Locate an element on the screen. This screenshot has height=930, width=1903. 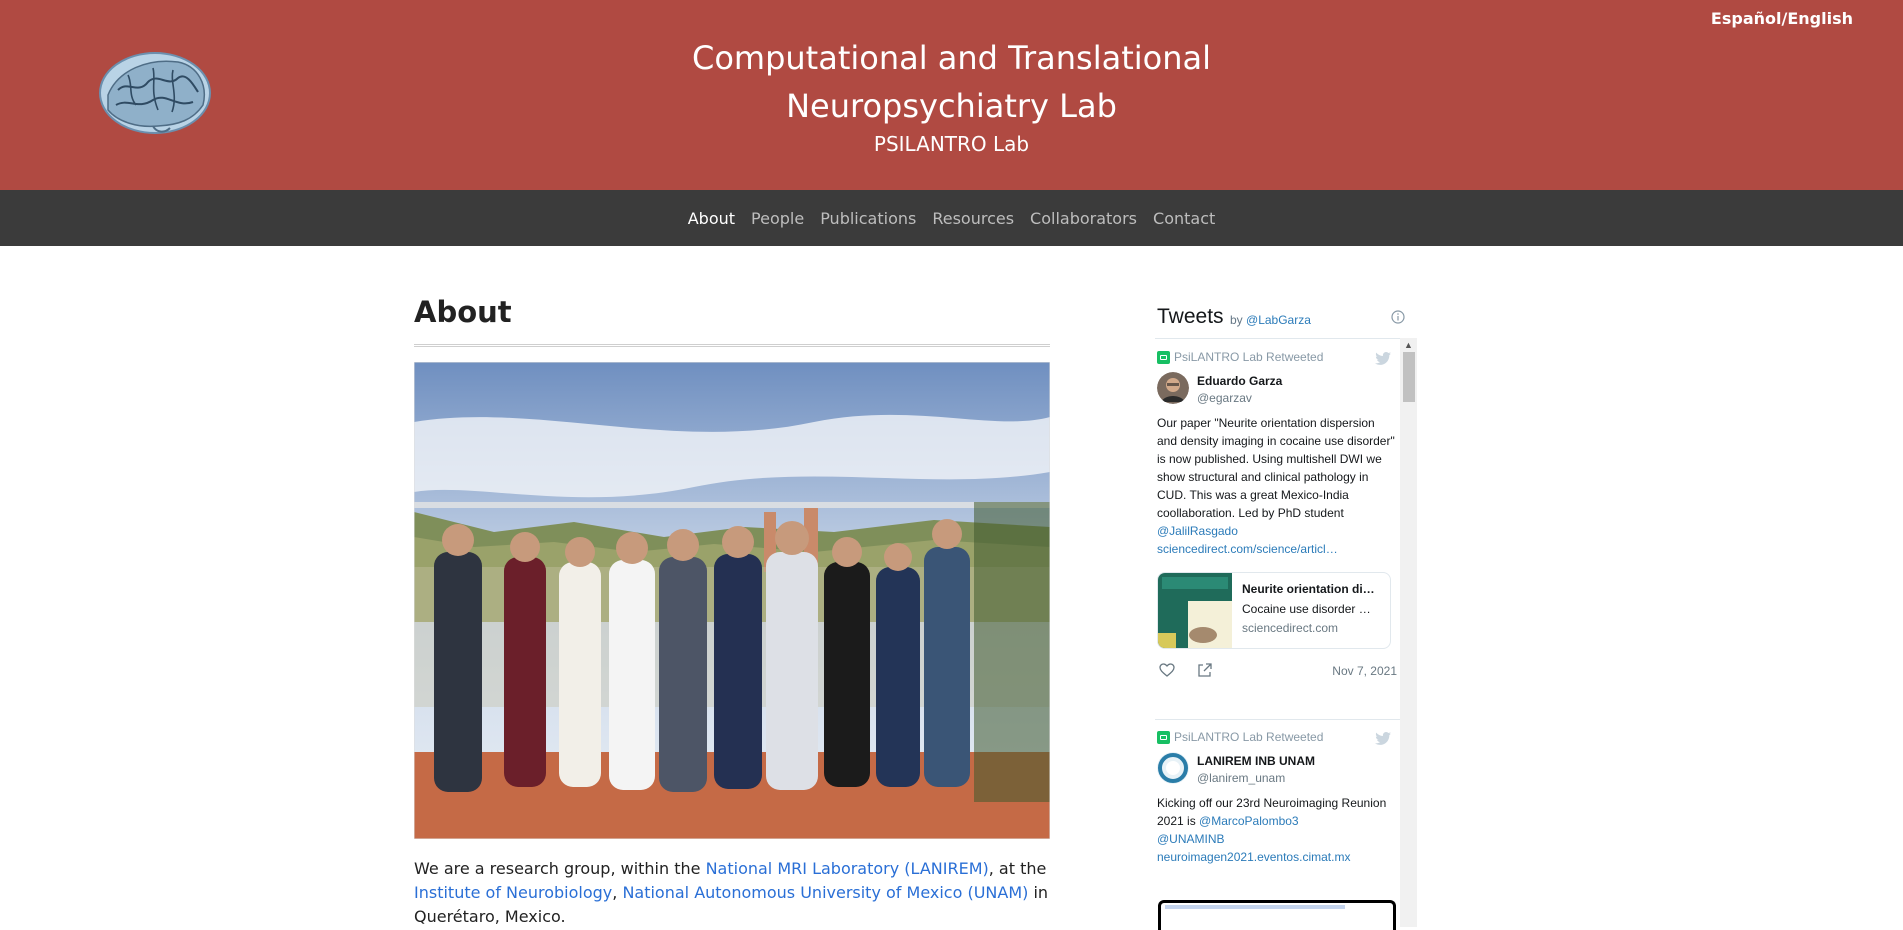
card-thumbnail is located at coordinates (1195, 610).